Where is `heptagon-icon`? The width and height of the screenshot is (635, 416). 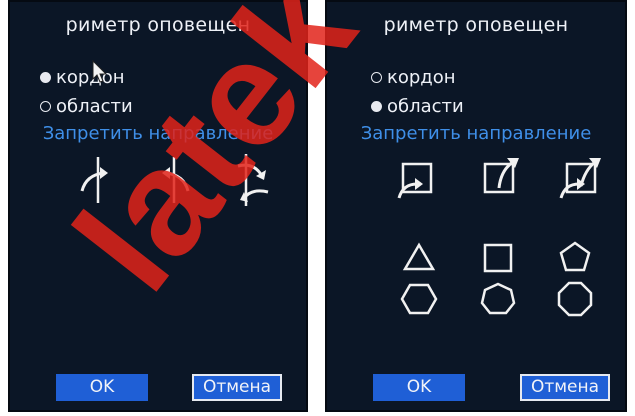
heptagon-icon is located at coordinates (498, 299).